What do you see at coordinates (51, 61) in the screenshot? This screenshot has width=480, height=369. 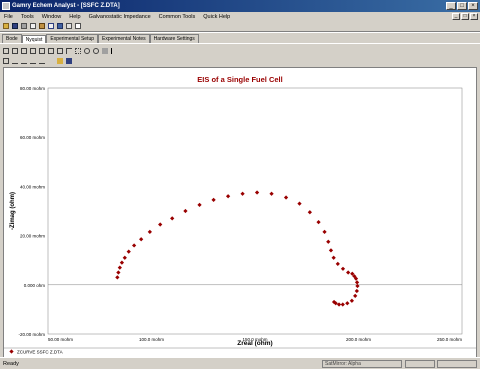 I see `blank-icon` at bounding box center [51, 61].